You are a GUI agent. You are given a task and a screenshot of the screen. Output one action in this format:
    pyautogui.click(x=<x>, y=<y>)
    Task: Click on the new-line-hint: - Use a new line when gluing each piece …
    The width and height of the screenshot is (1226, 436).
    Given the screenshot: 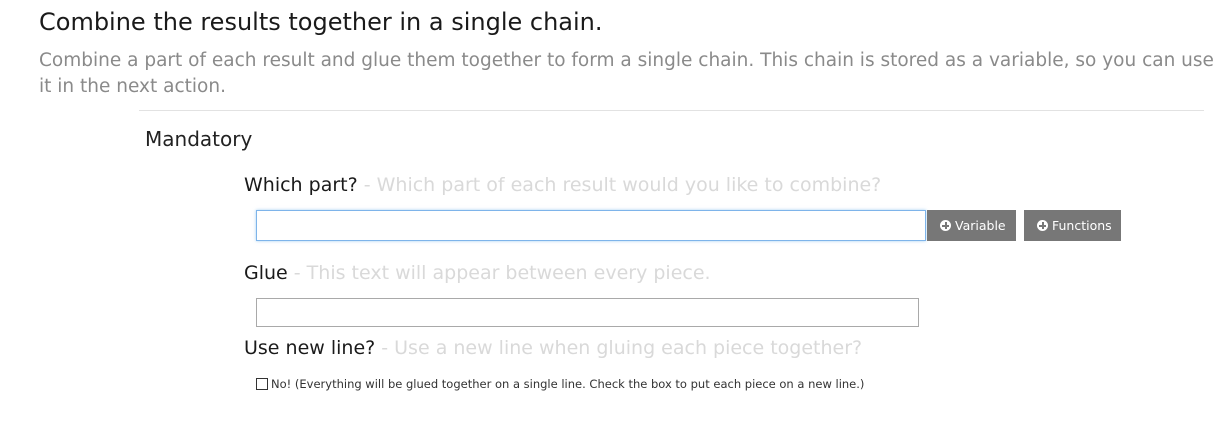 What is the action you would take?
    pyautogui.click(x=619, y=348)
    